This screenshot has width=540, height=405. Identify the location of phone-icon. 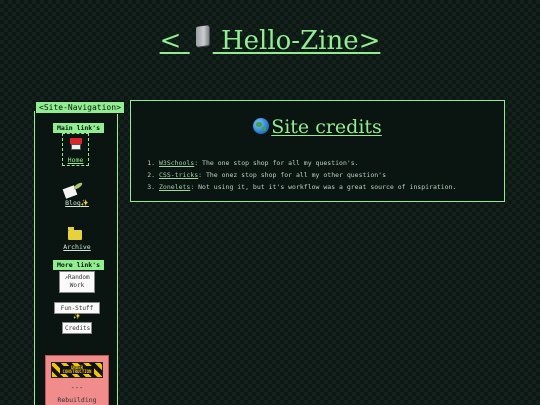
(202, 36).